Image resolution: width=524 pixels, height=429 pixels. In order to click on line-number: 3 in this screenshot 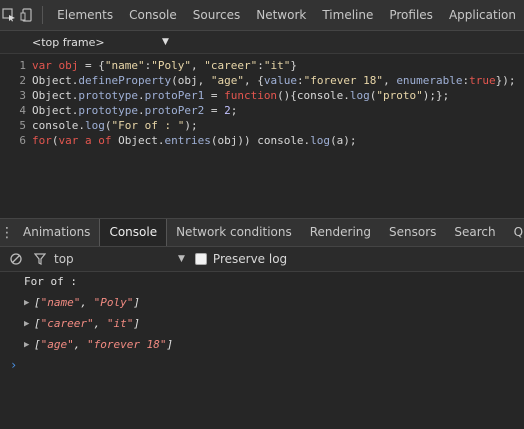, I will do `click(22, 95)`.